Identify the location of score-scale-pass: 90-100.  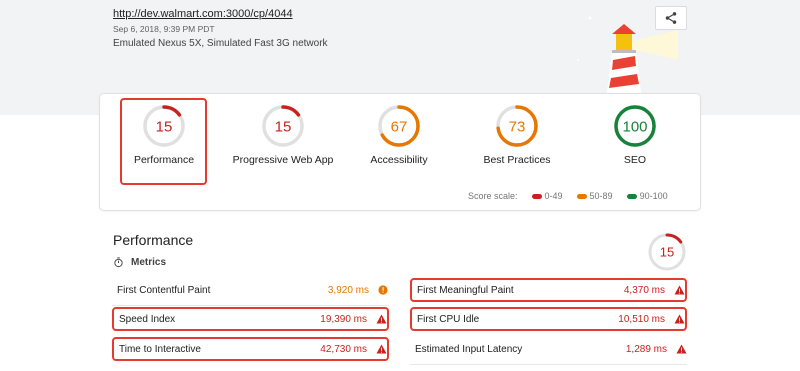
(647, 196).